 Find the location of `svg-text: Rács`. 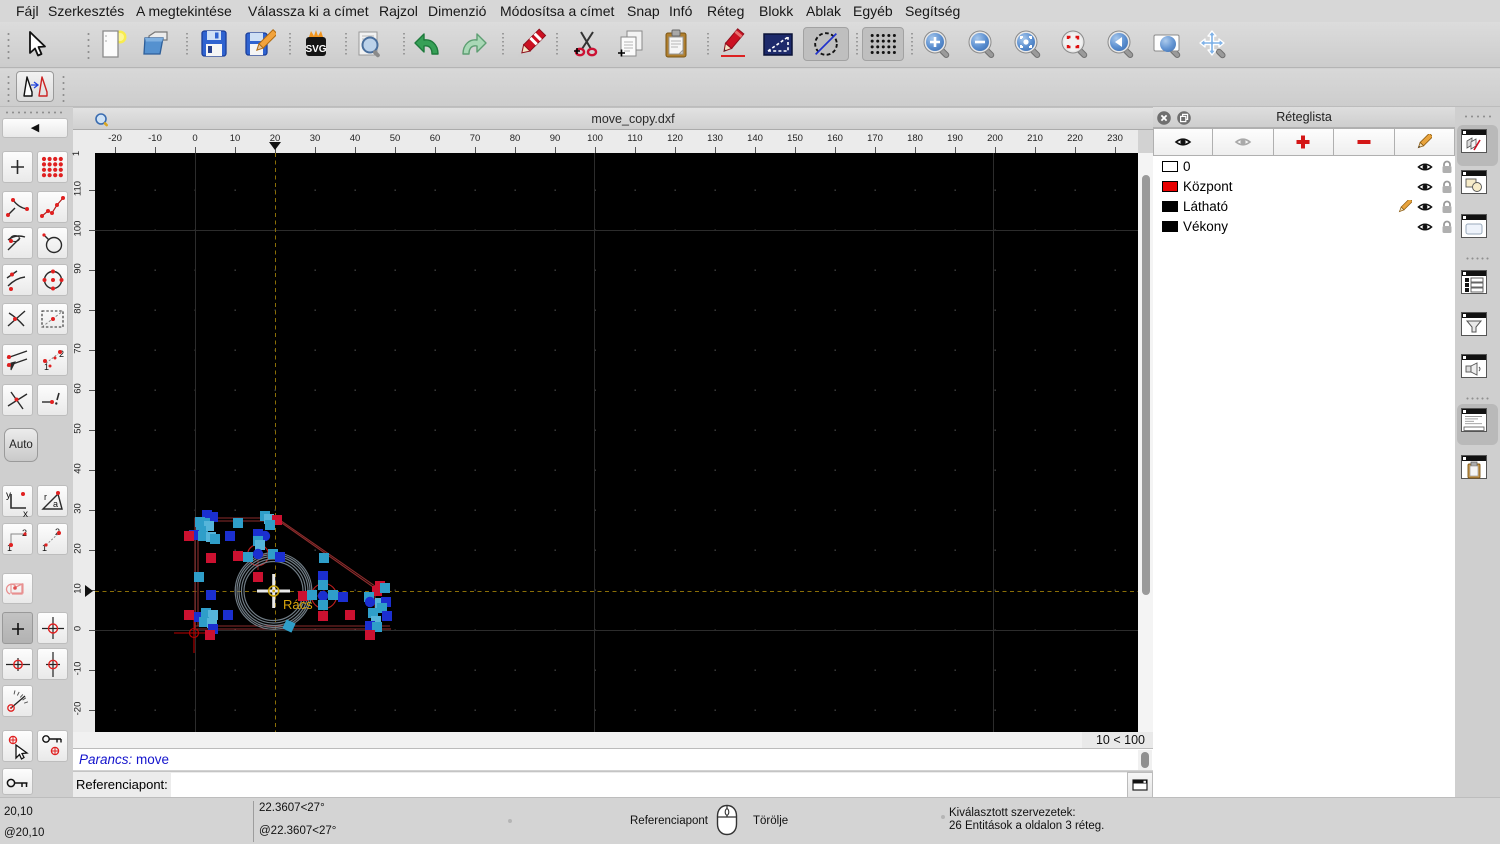

svg-text: Rács is located at coordinates (298, 604).